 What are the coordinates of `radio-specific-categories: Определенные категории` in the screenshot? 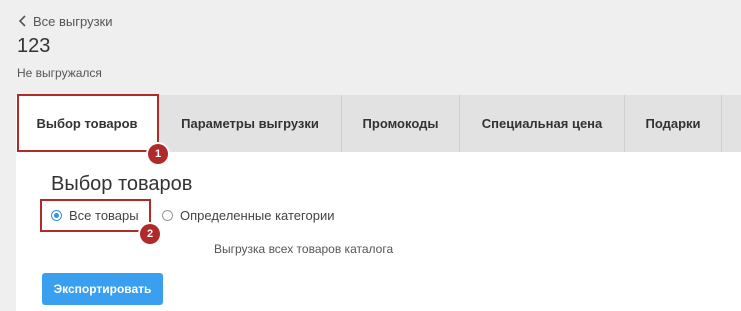 It's located at (248, 215).